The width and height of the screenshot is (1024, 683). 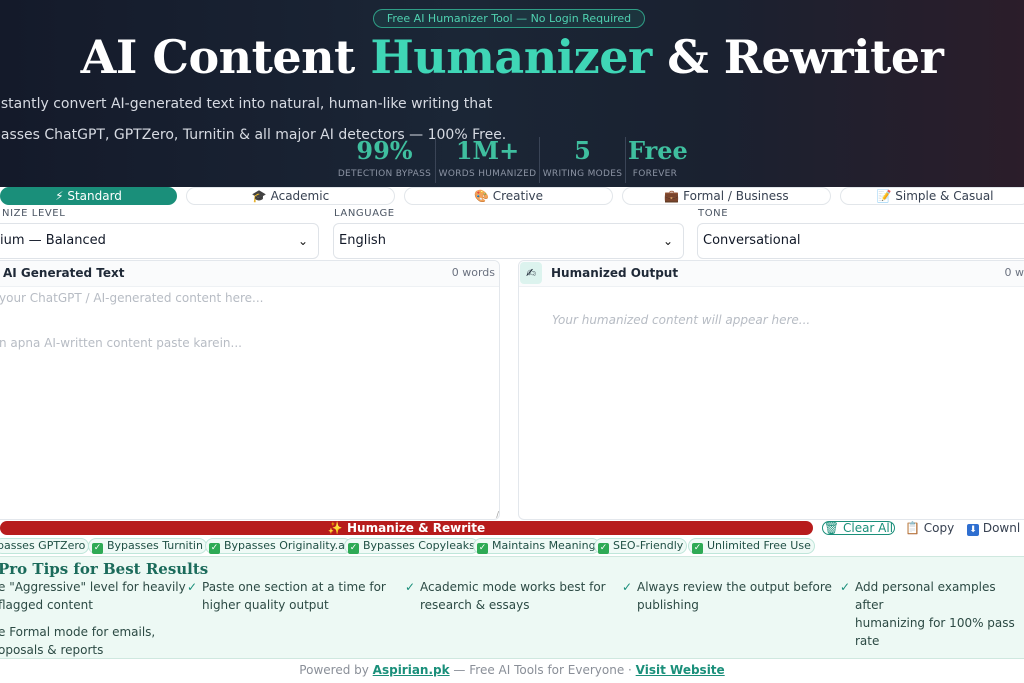 I want to click on feature-text: passes GPTZero, so click(x=43, y=545).